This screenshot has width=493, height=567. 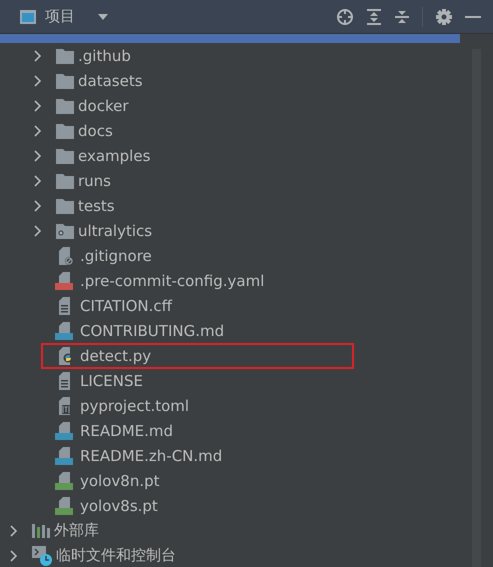 I want to click on file-name: datasets, so click(x=110, y=81).